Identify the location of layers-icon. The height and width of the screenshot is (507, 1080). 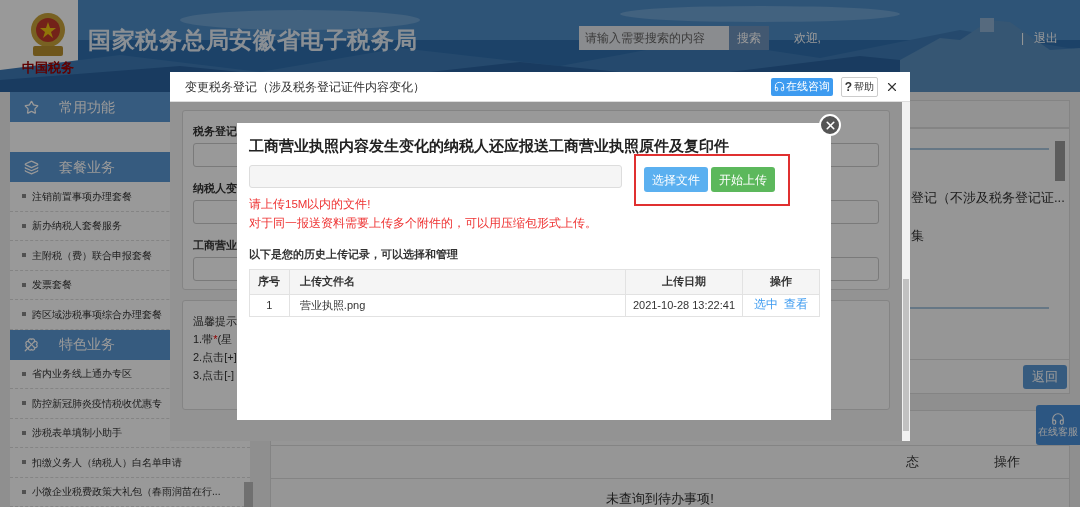
(31, 167).